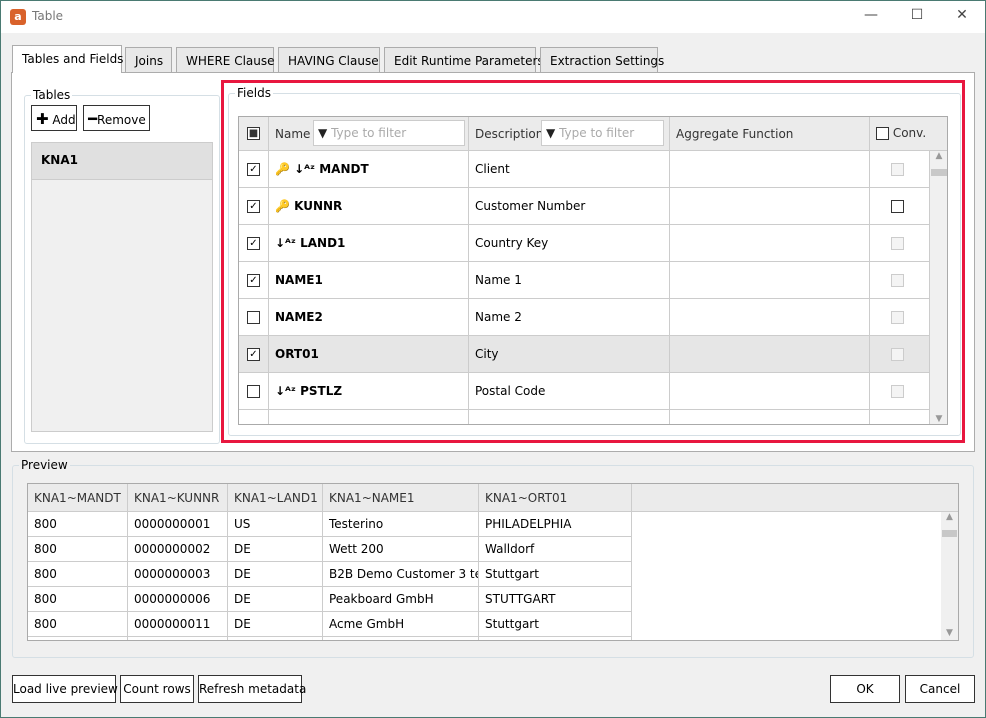 The height and width of the screenshot is (718, 986). I want to click on tab-joins: Joins, so click(148, 60).